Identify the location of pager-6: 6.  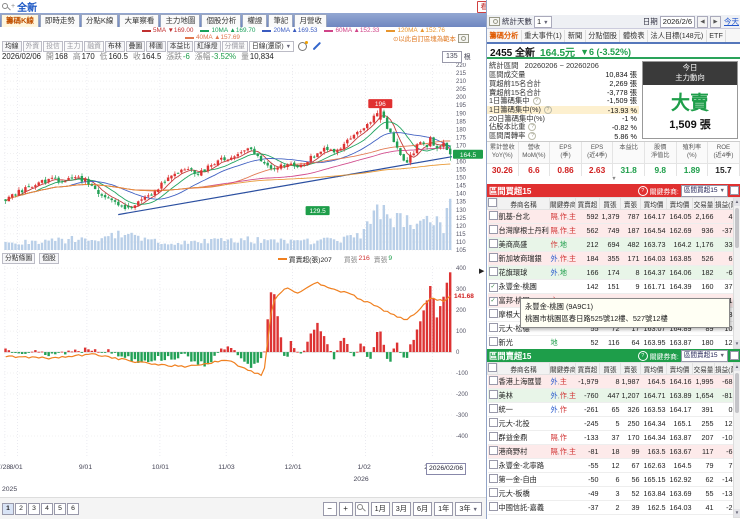
(73, 509).